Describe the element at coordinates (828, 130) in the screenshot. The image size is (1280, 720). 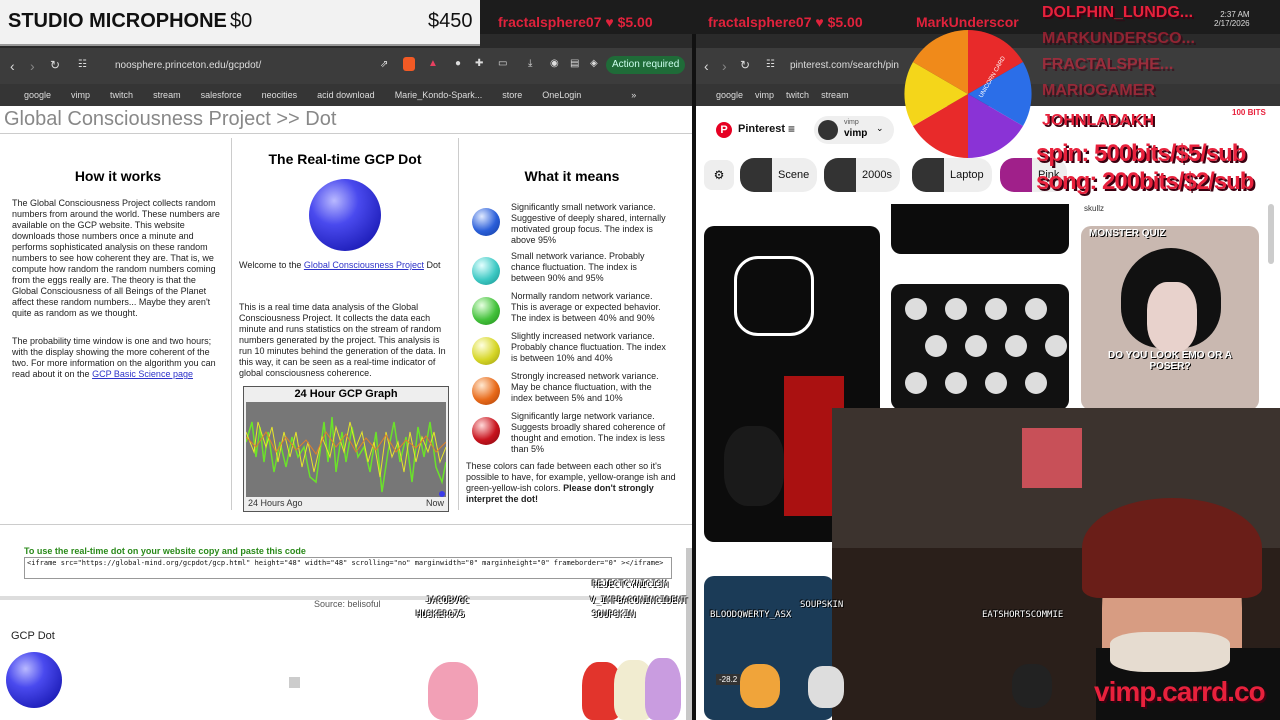
I see `avatar` at that location.